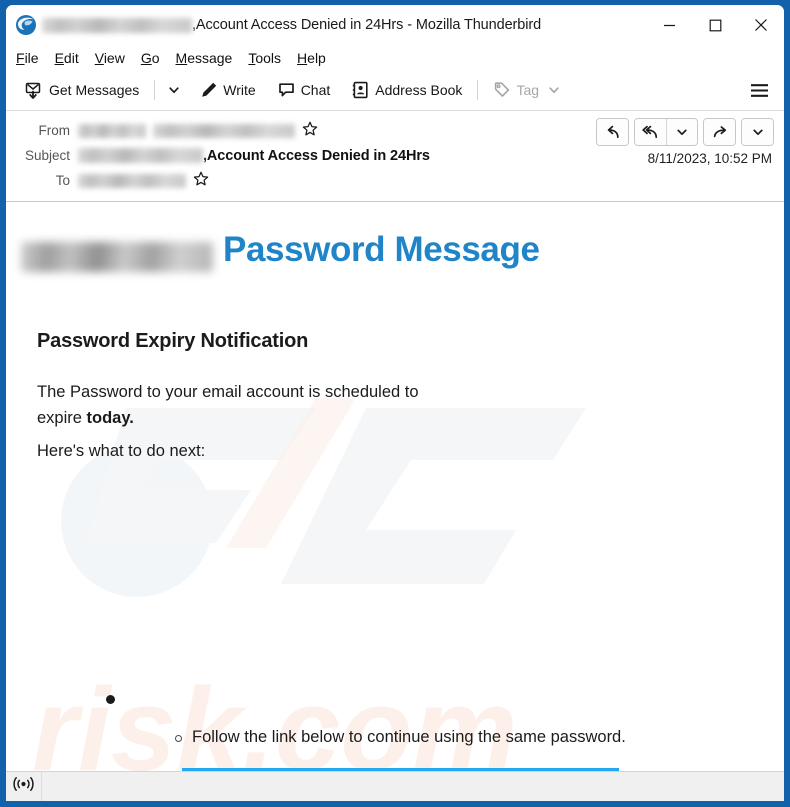 The width and height of the screenshot is (790, 807). I want to click on watermark-pc-logo, so click(336, 491).